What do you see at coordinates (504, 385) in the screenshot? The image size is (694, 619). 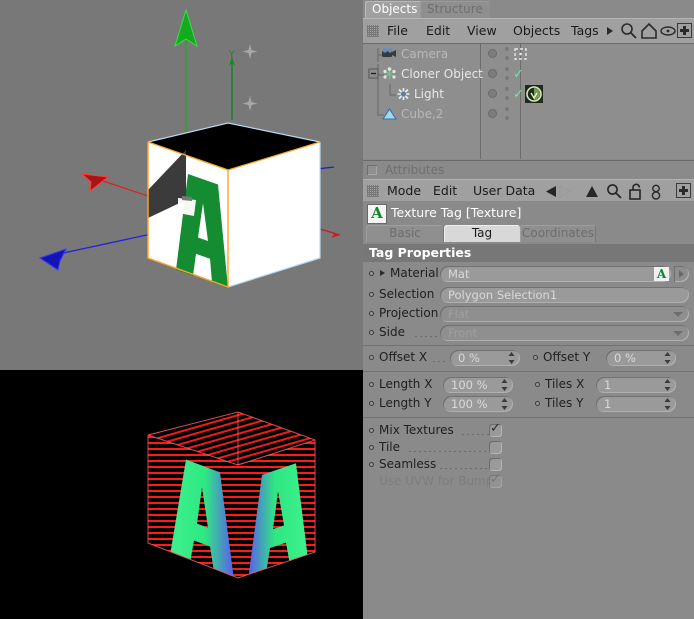 I see `length-x-stepper` at bounding box center [504, 385].